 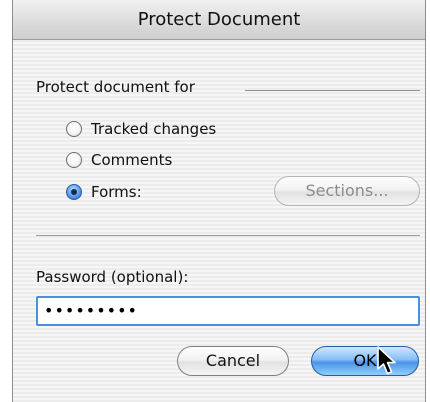 I want to click on radio-label-comments: Comments, so click(x=132, y=160).